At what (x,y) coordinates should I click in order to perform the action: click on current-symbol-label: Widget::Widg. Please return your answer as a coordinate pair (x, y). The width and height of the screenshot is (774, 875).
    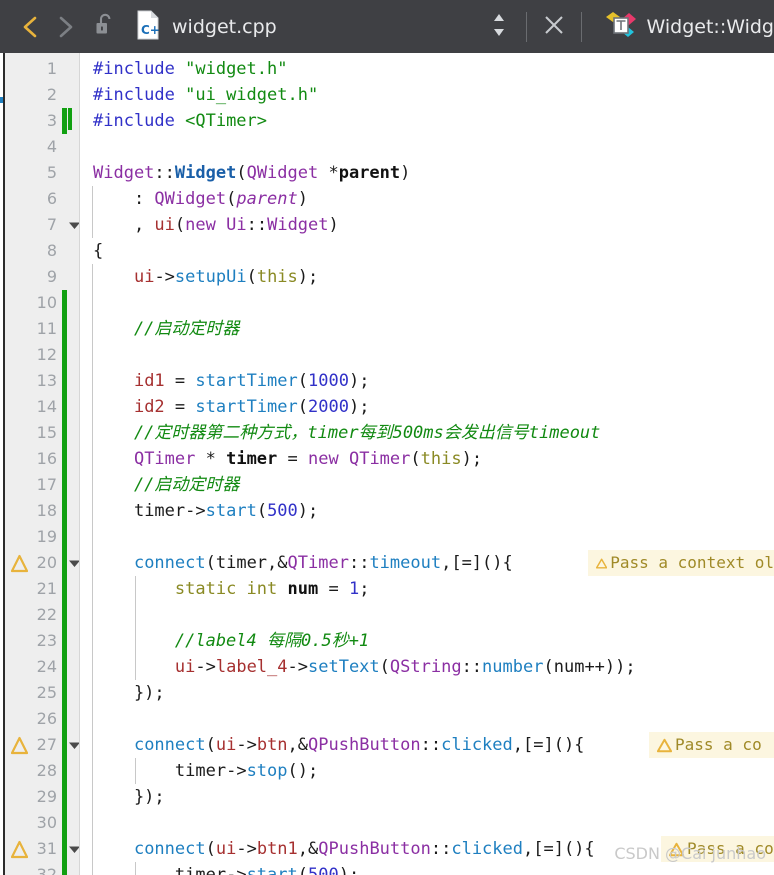
    Looking at the image, I should click on (710, 27).